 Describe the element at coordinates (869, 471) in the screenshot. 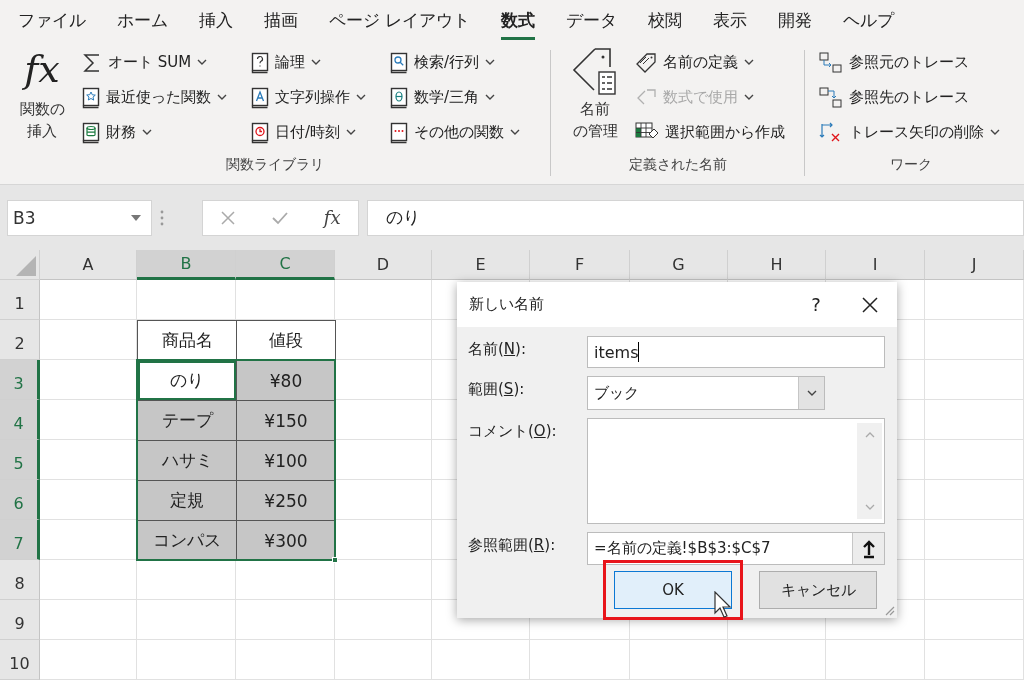

I see `scrollbar` at that location.